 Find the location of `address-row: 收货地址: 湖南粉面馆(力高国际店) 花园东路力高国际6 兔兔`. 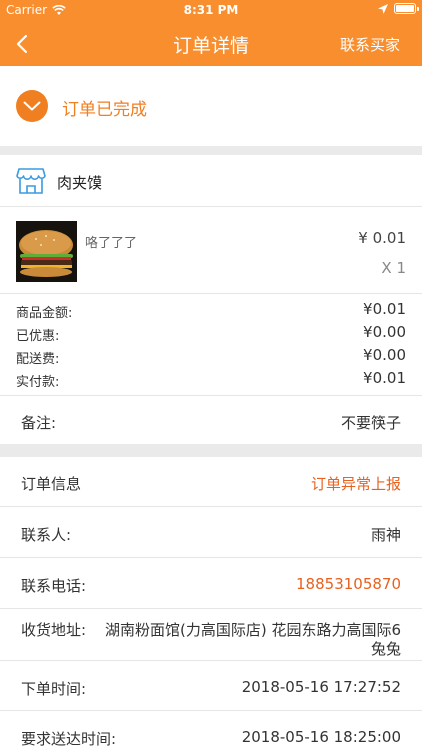

address-row: 收货地址: 湖南粉面馆(力高国际店) 花园东路力高国际6 兔兔 is located at coordinates (211, 635).